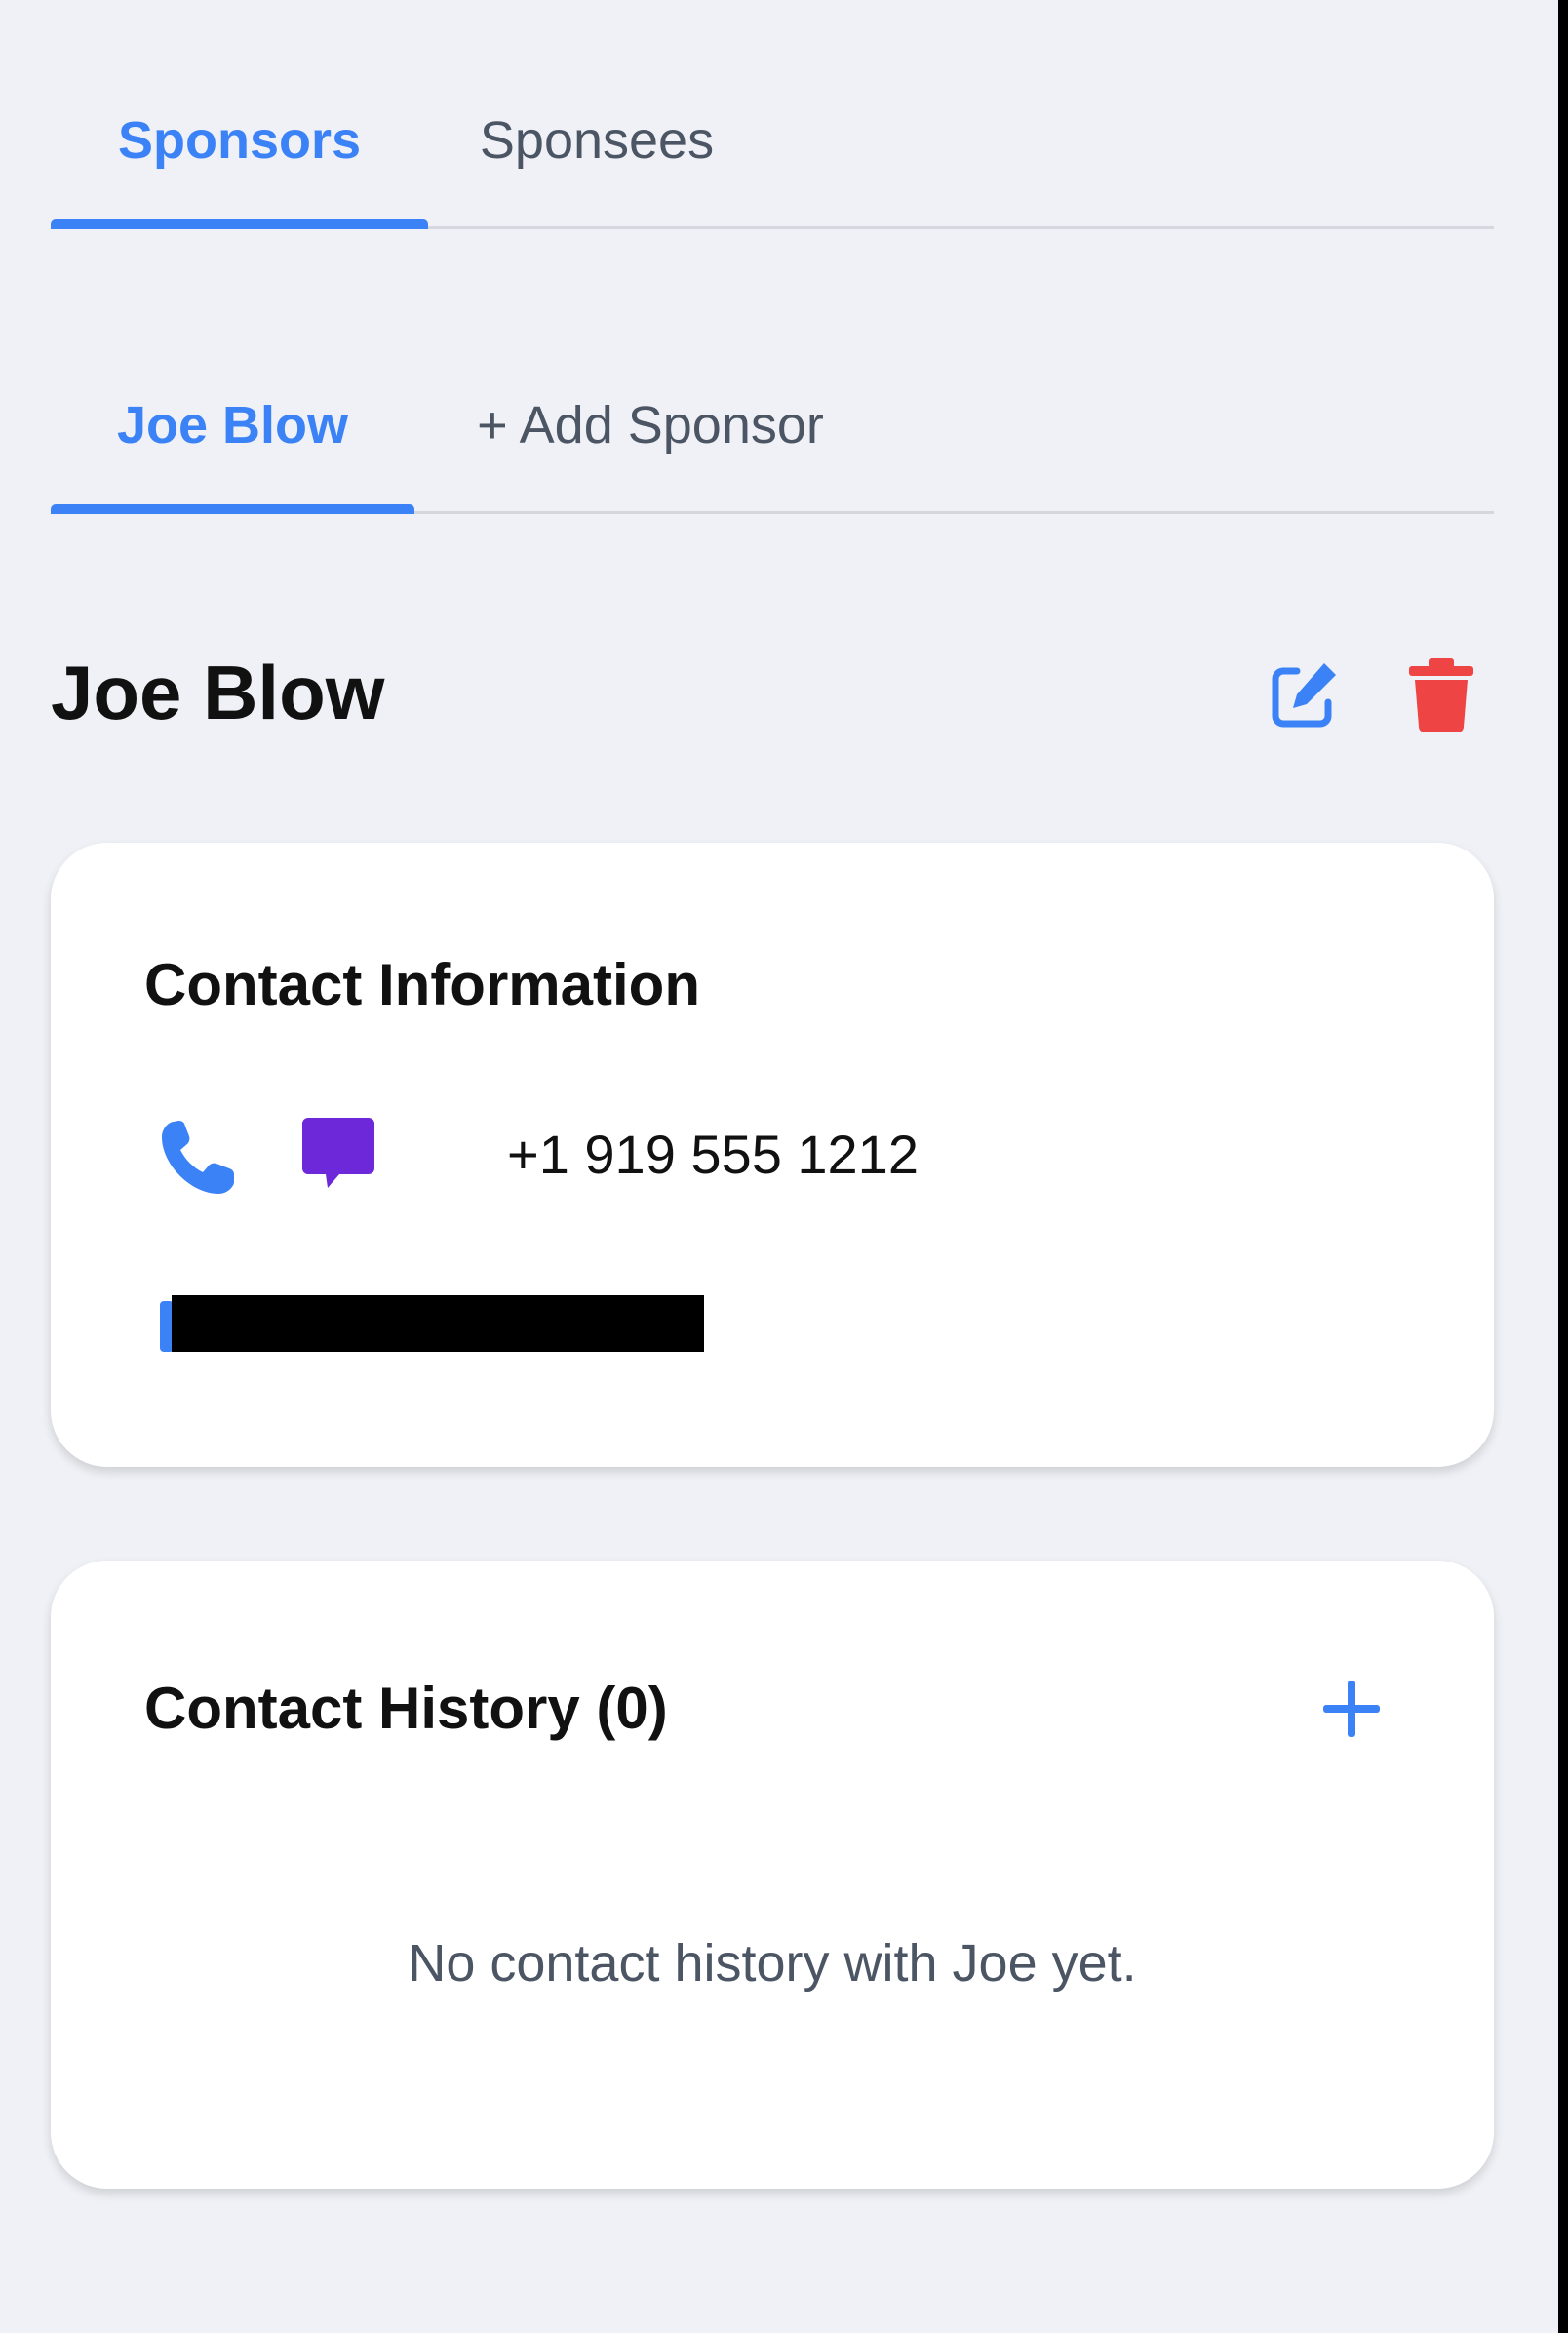 Image resolution: width=1568 pixels, height=2333 pixels. Describe the element at coordinates (422, 984) in the screenshot. I see `contact-information-title: Contact Information` at that location.